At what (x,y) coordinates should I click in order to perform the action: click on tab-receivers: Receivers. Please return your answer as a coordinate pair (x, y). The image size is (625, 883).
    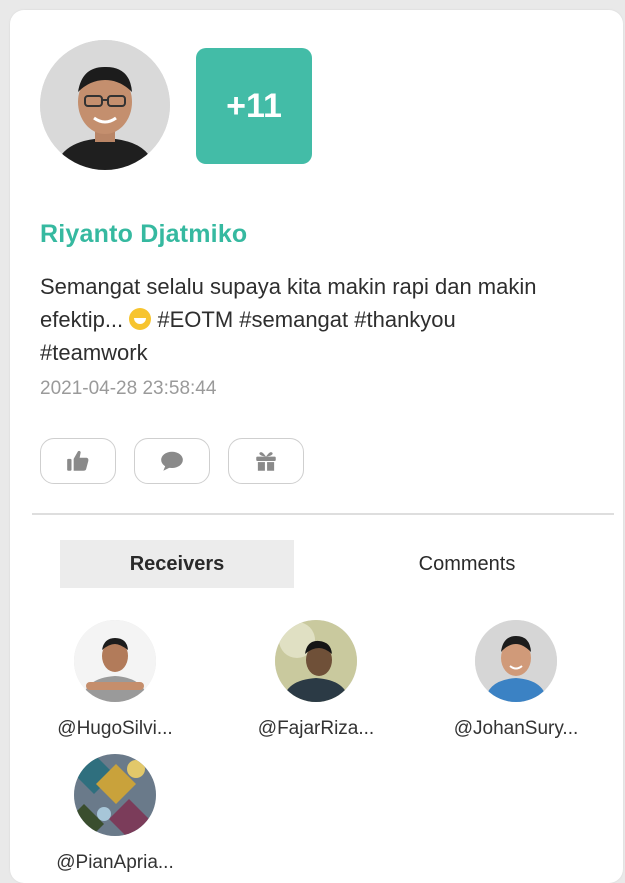
    Looking at the image, I should click on (177, 564).